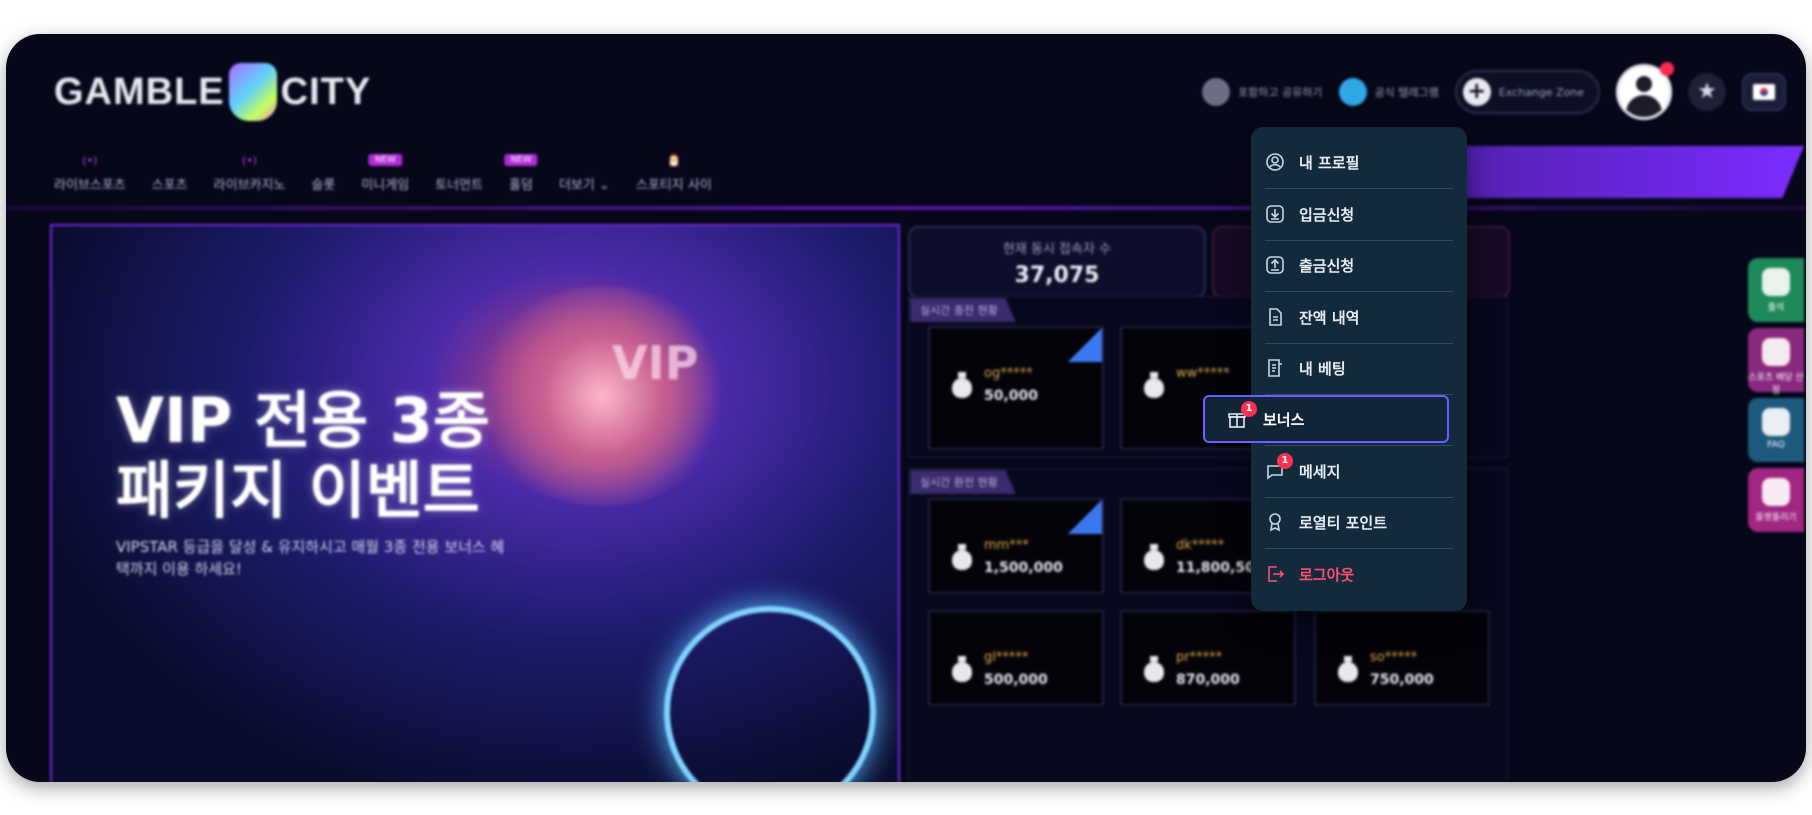  I want to click on attendance-button: 출석, so click(1776, 290).